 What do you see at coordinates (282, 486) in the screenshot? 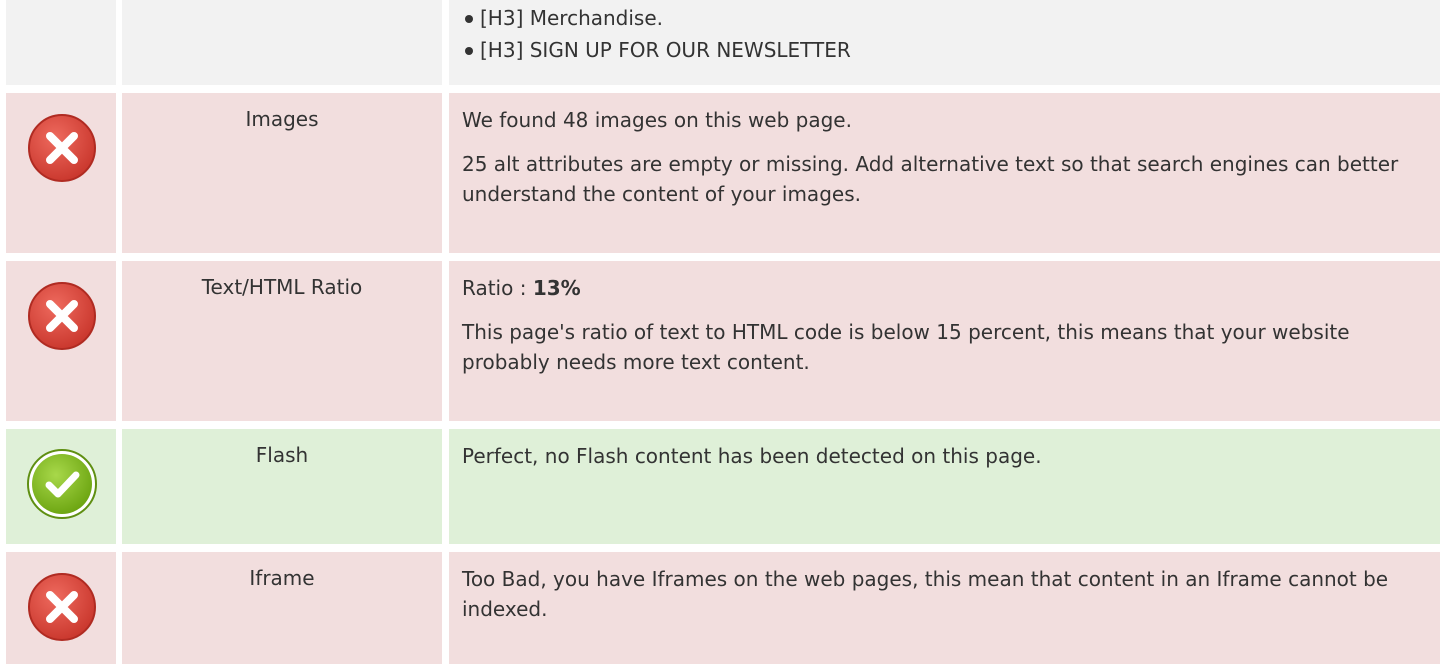
I see `flash-label-cell: Flash` at bounding box center [282, 486].